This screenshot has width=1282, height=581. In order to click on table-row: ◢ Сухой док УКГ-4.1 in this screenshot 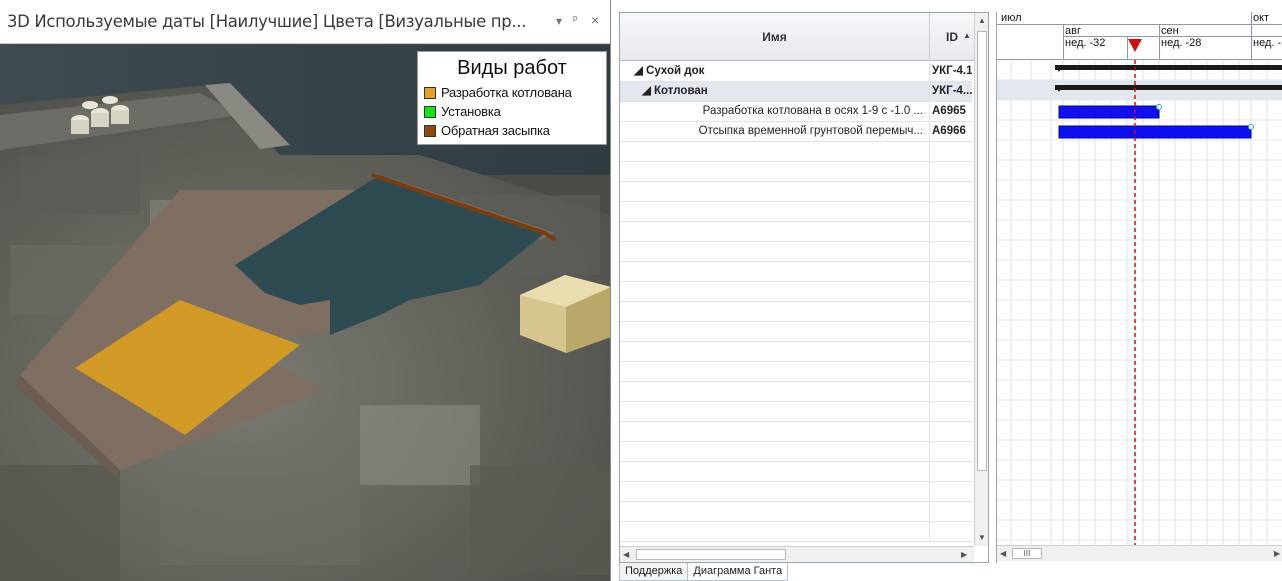, I will do `click(796, 72)`.